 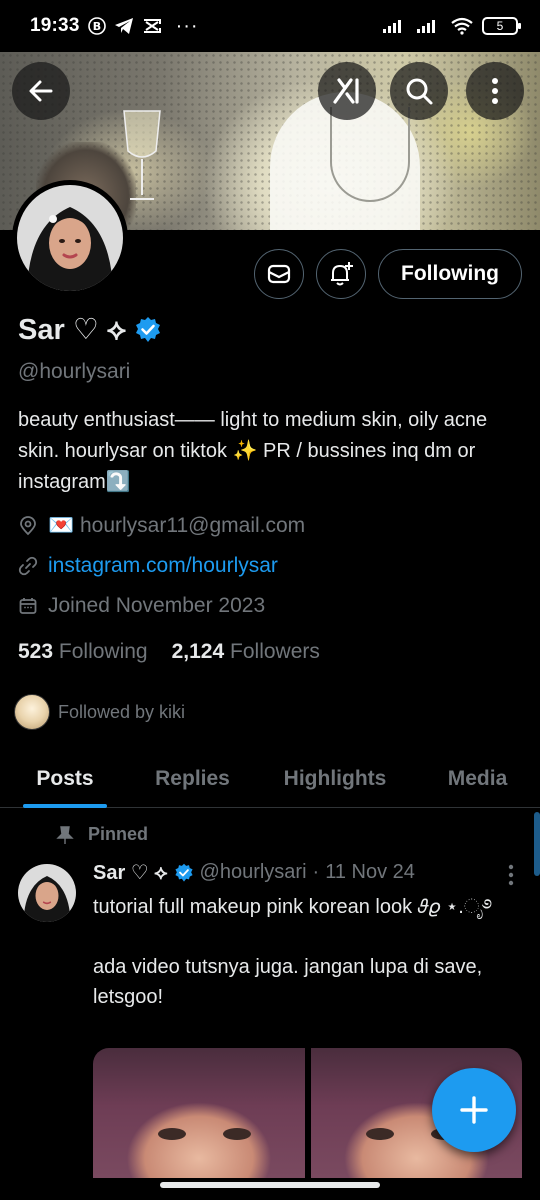 What do you see at coordinates (74, 371) in the screenshot?
I see `profile-handle: @hourlysari` at bounding box center [74, 371].